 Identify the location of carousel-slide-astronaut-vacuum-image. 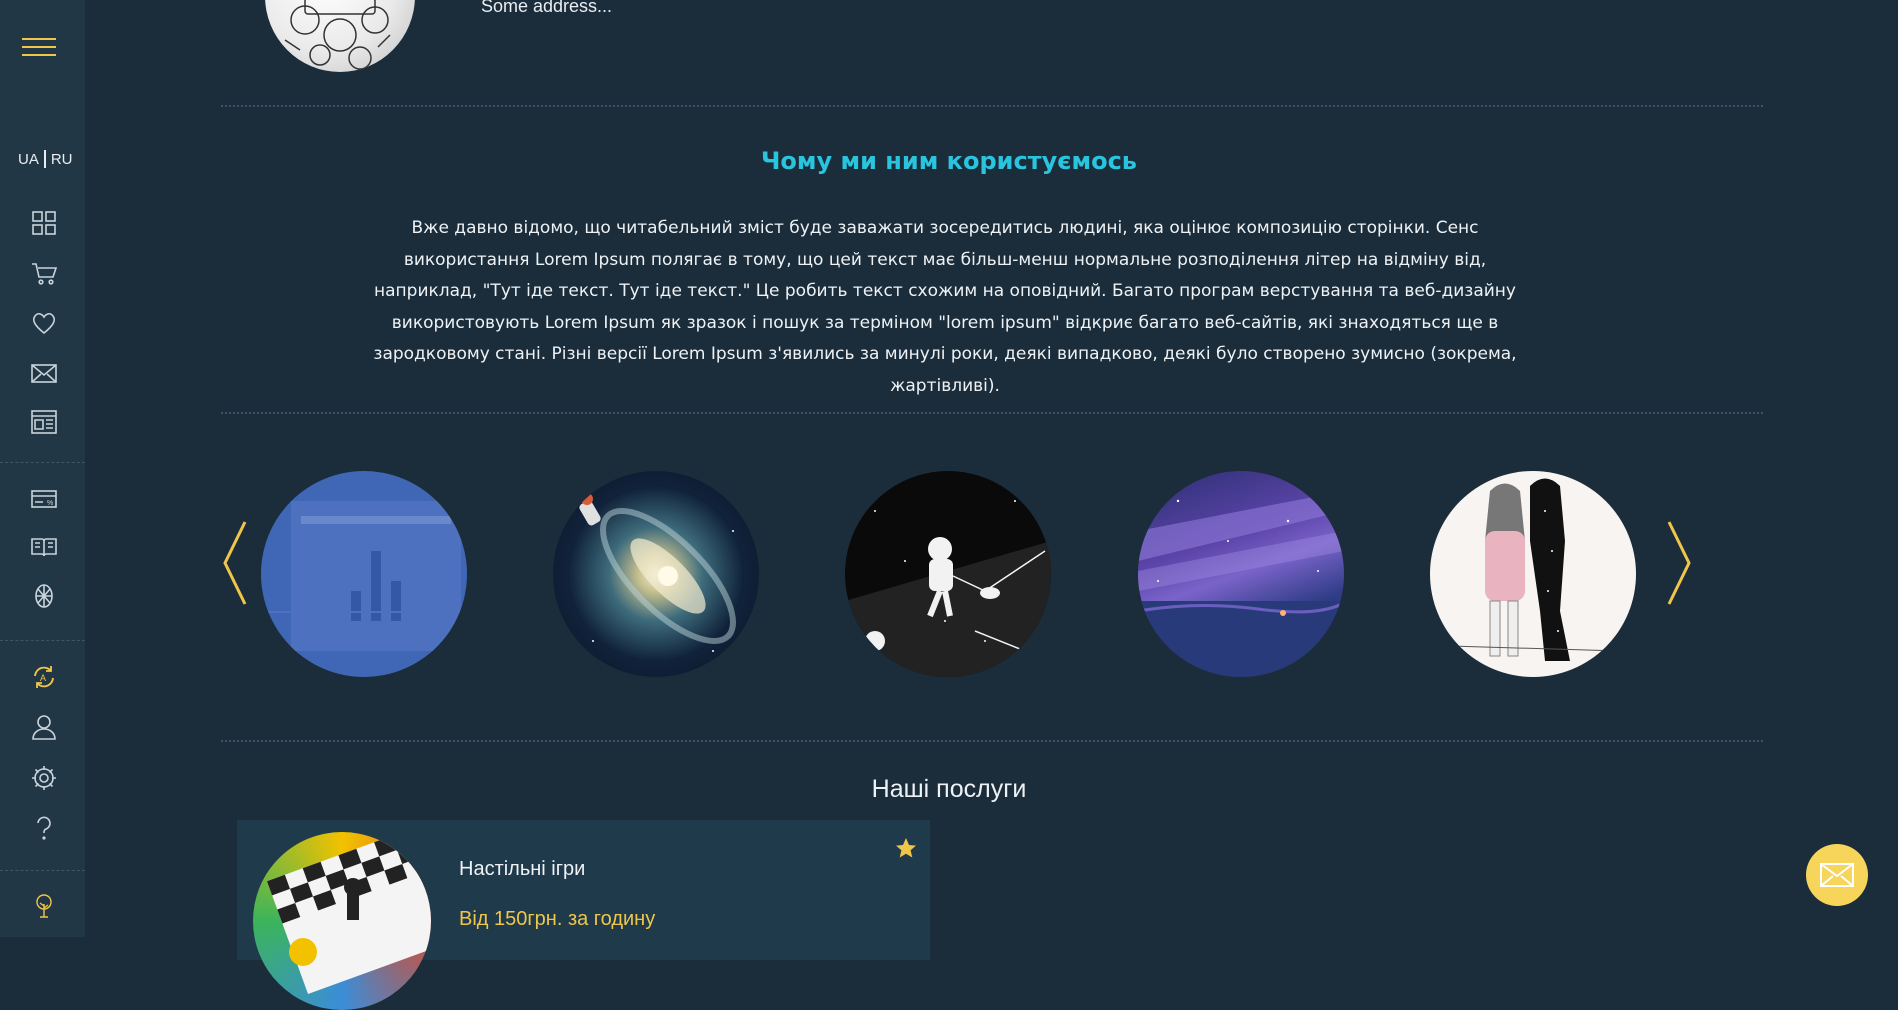
(948, 574).